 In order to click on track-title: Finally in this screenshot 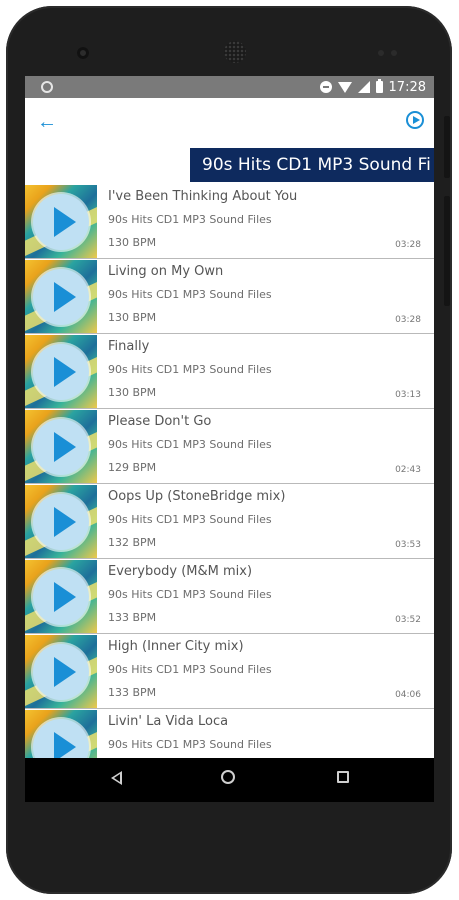, I will do `click(129, 346)`.